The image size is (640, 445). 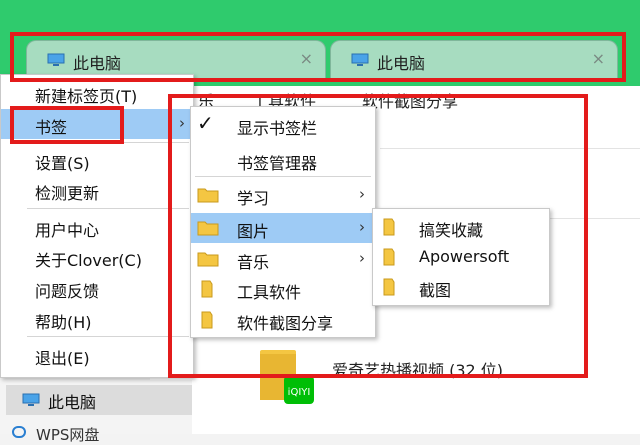 I want to click on menu-item-user-center: 用户中心, so click(x=97, y=227).